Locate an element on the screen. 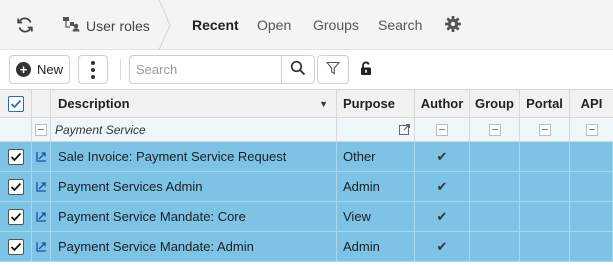  table-row: Payment Service Mandate: Admin Admin ✔ is located at coordinates (306, 247).